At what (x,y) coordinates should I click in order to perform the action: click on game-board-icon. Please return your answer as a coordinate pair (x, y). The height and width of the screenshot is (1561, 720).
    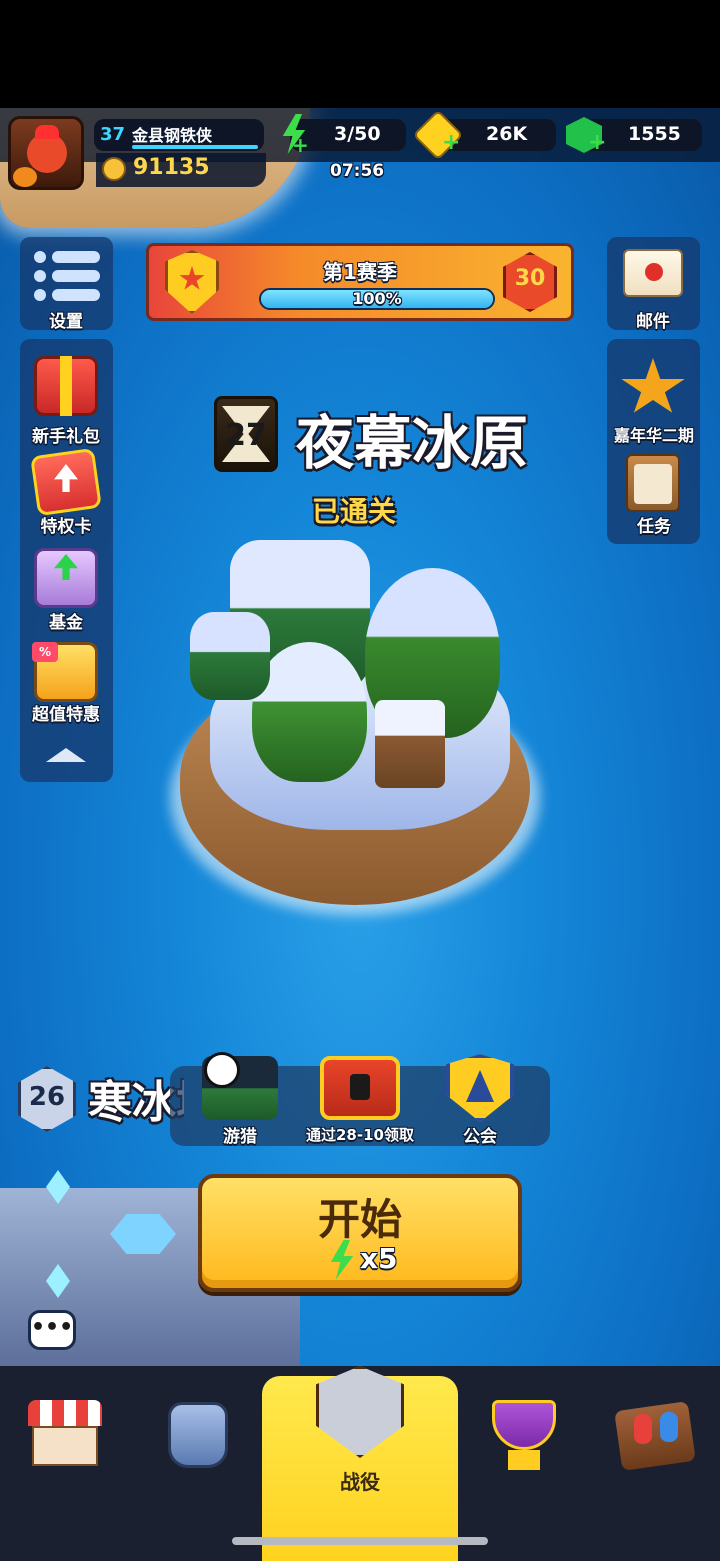
    Looking at the image, I should click on (655, 1436).